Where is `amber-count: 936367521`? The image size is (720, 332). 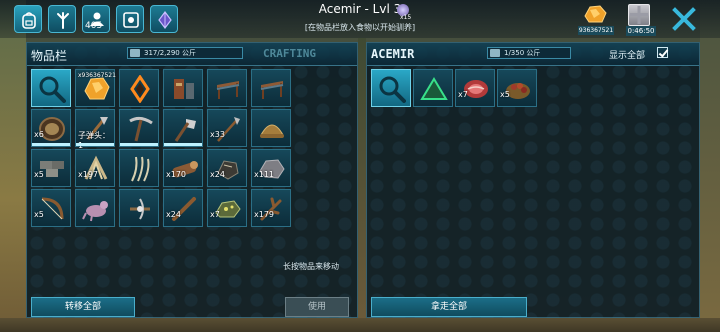 amber-count: 936367521 is located at coordinates (596, 30).